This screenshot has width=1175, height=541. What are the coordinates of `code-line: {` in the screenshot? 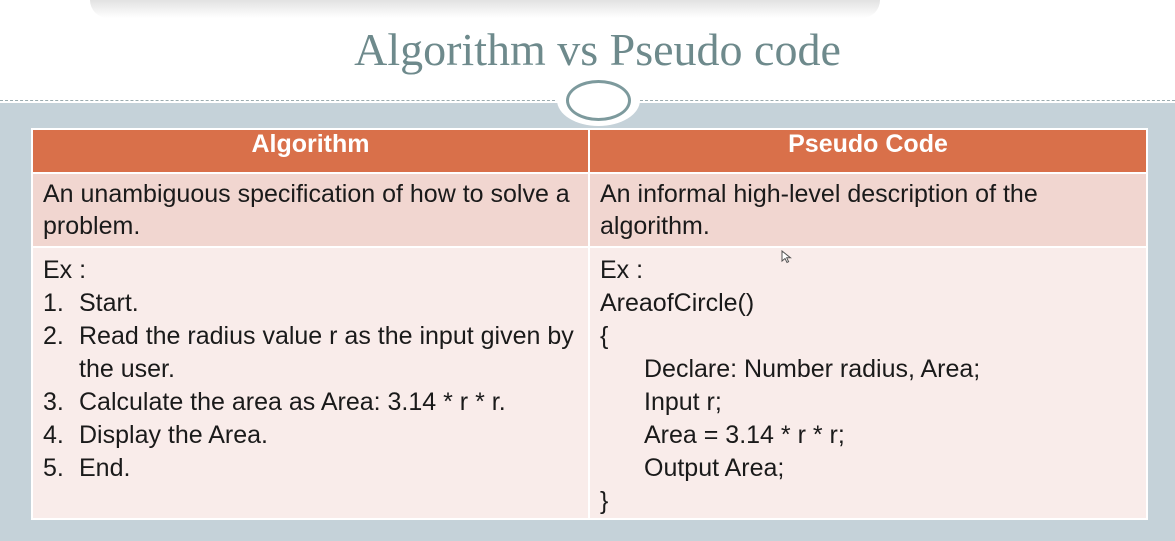 It's located at (604, 336).